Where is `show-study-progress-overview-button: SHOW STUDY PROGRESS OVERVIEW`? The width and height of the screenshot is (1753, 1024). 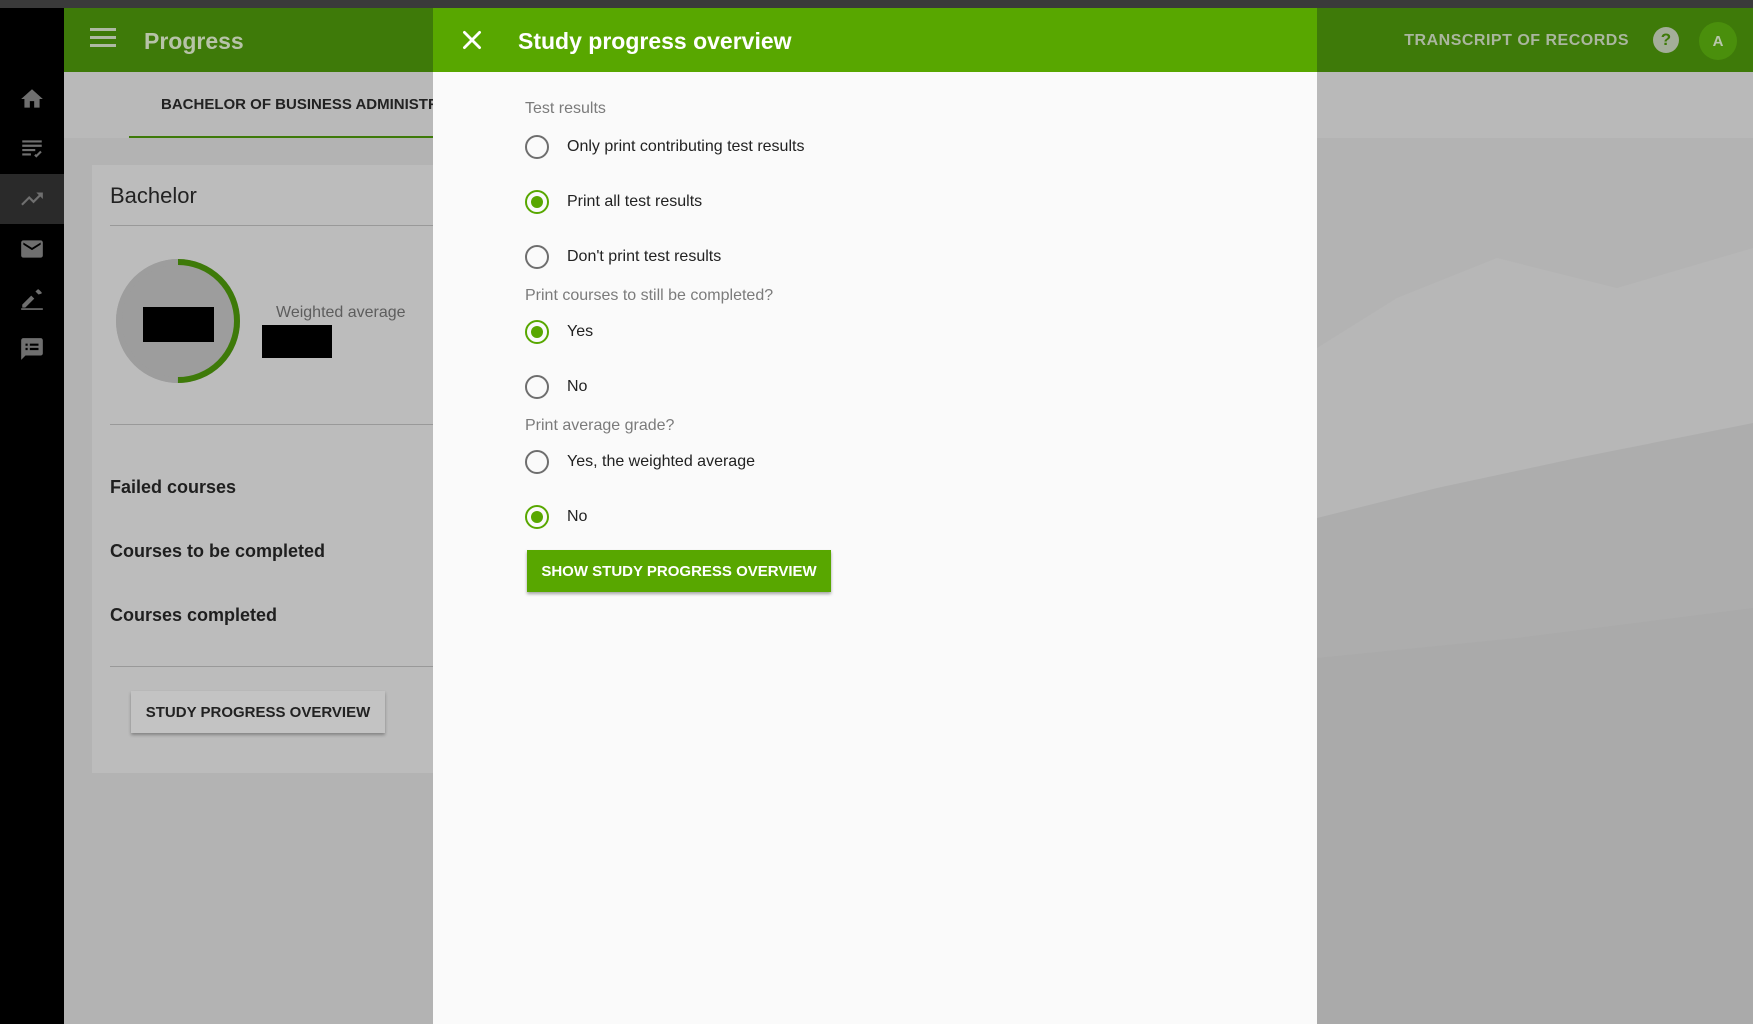 show-study-progress-overview-button: SHOW STUDY PROGRESS OVERVIEW is located at coordinates (679, 571).